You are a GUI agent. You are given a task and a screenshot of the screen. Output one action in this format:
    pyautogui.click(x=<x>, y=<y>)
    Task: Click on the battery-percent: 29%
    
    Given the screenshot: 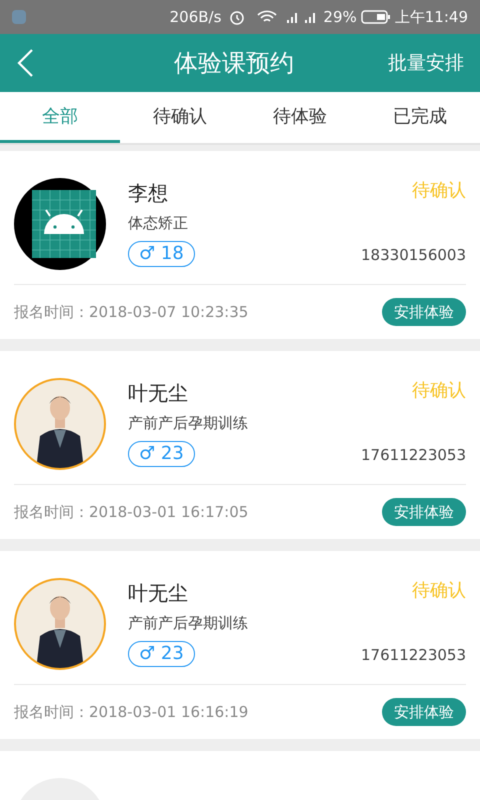 What is the action you would take?
    pyautogui.click(x=340, y=17)
    